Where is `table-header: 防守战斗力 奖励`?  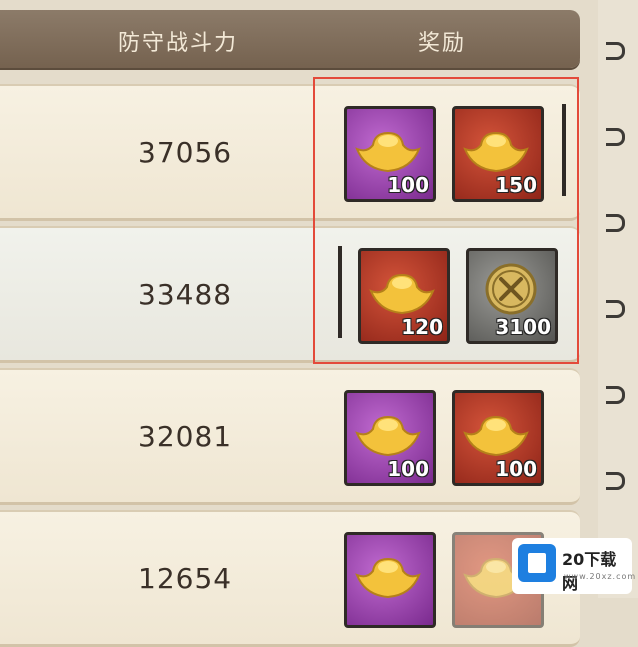
table-header: 防守战斗力 奖励 is located at coordinates (290, 39).